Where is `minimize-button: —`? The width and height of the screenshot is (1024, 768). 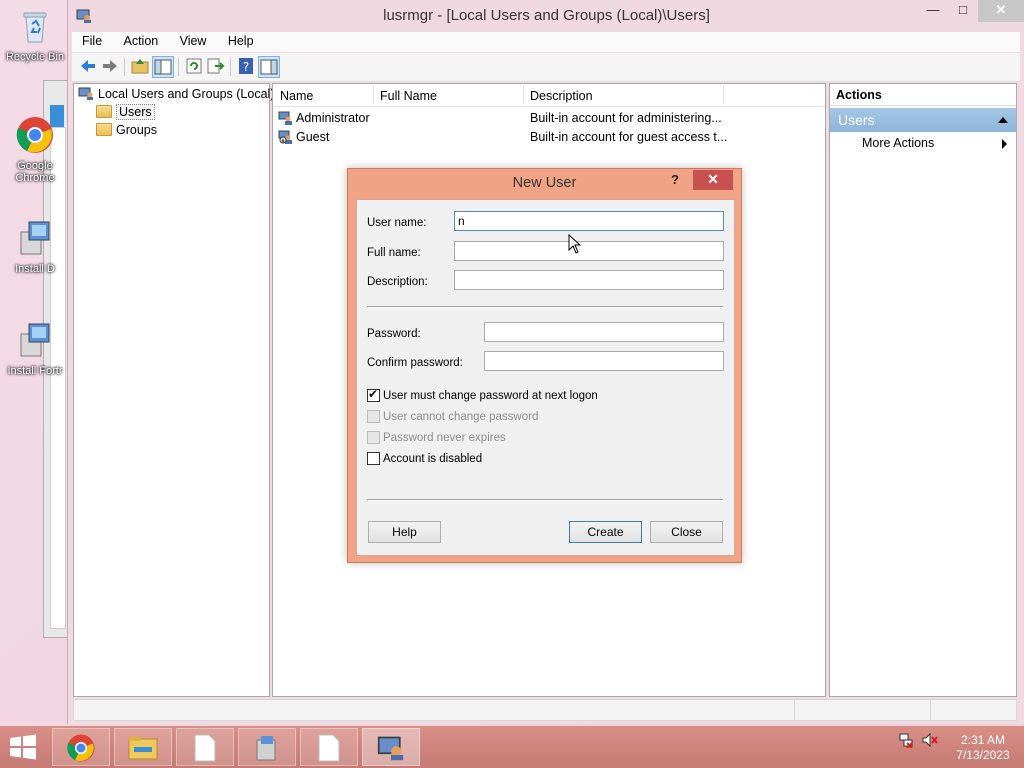
minimize-button: — is located at coordinates (933, 11).